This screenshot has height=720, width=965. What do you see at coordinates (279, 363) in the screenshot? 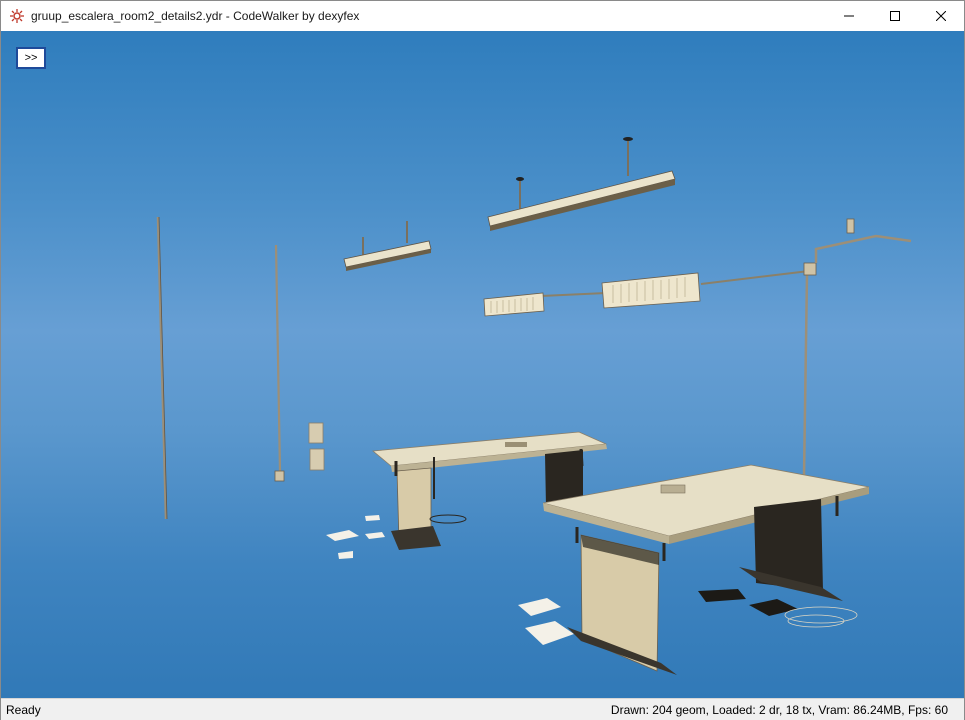
I see `middle-pole` at bounding box center [279, 363].